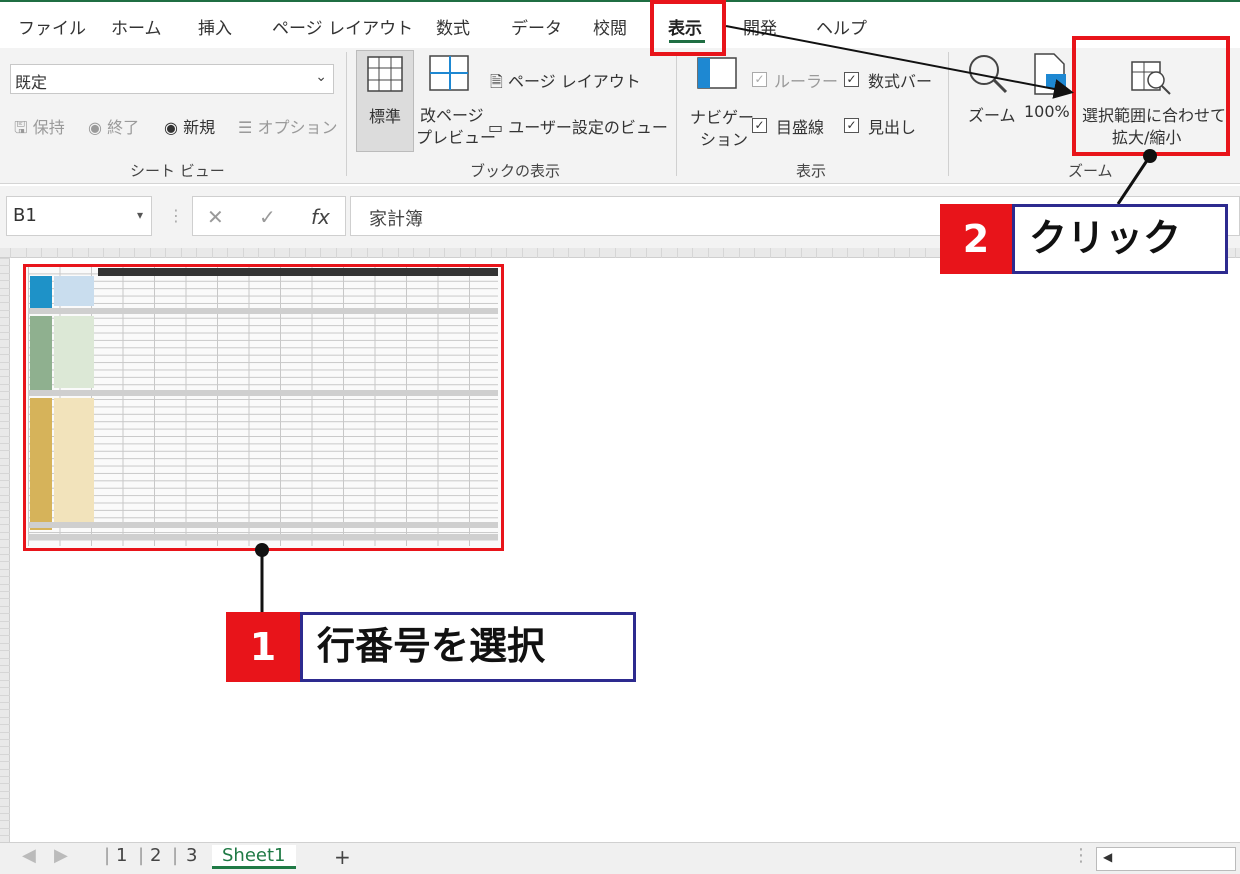 The image size is (1240, 874). What do you see at coordinates (136, 26) in the screenshot?
I see `tab-home: ホーム` at bounding box center [136, 26].